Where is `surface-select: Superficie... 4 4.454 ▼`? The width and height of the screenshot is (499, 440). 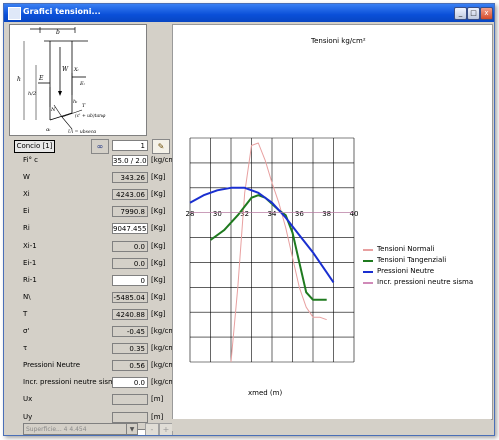 surface-select: Superficie... 4 4.454 ▼ is located at coordinates (80, 429).